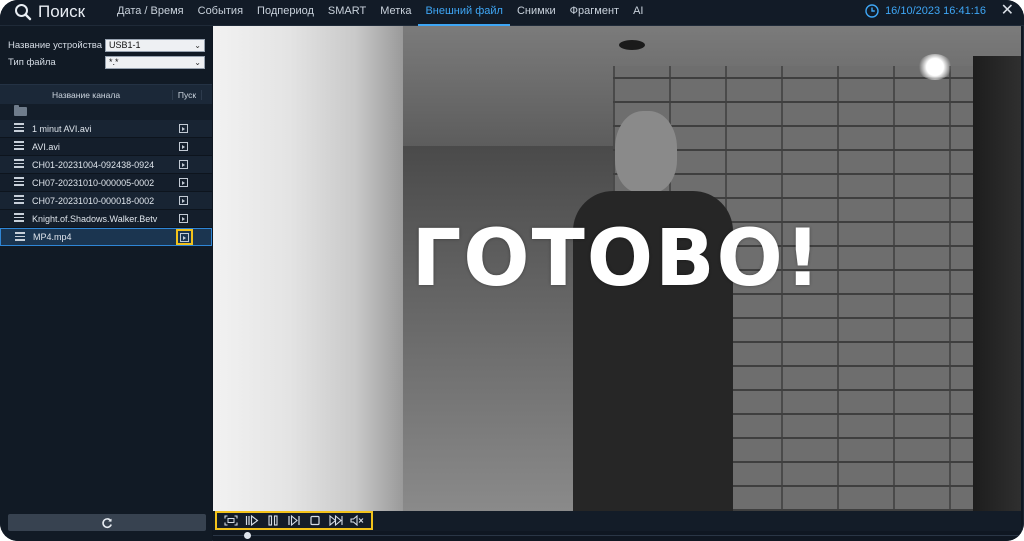 This screenshot has height=541, width=1024. What do you see at coordinates (23, 12) in the screenshot?
I see `search-icon` at bounding box center [23, 12].